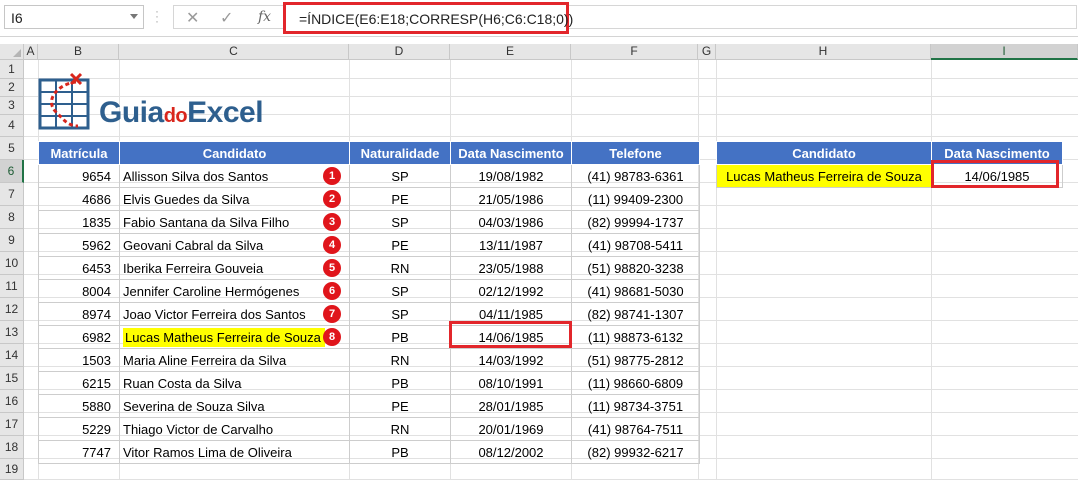 The image size is (1078, 480). What do you see at coordinates (12, 332) in the screenshot?
I see `row-header-13: 13` at bounding box center [12, 332].